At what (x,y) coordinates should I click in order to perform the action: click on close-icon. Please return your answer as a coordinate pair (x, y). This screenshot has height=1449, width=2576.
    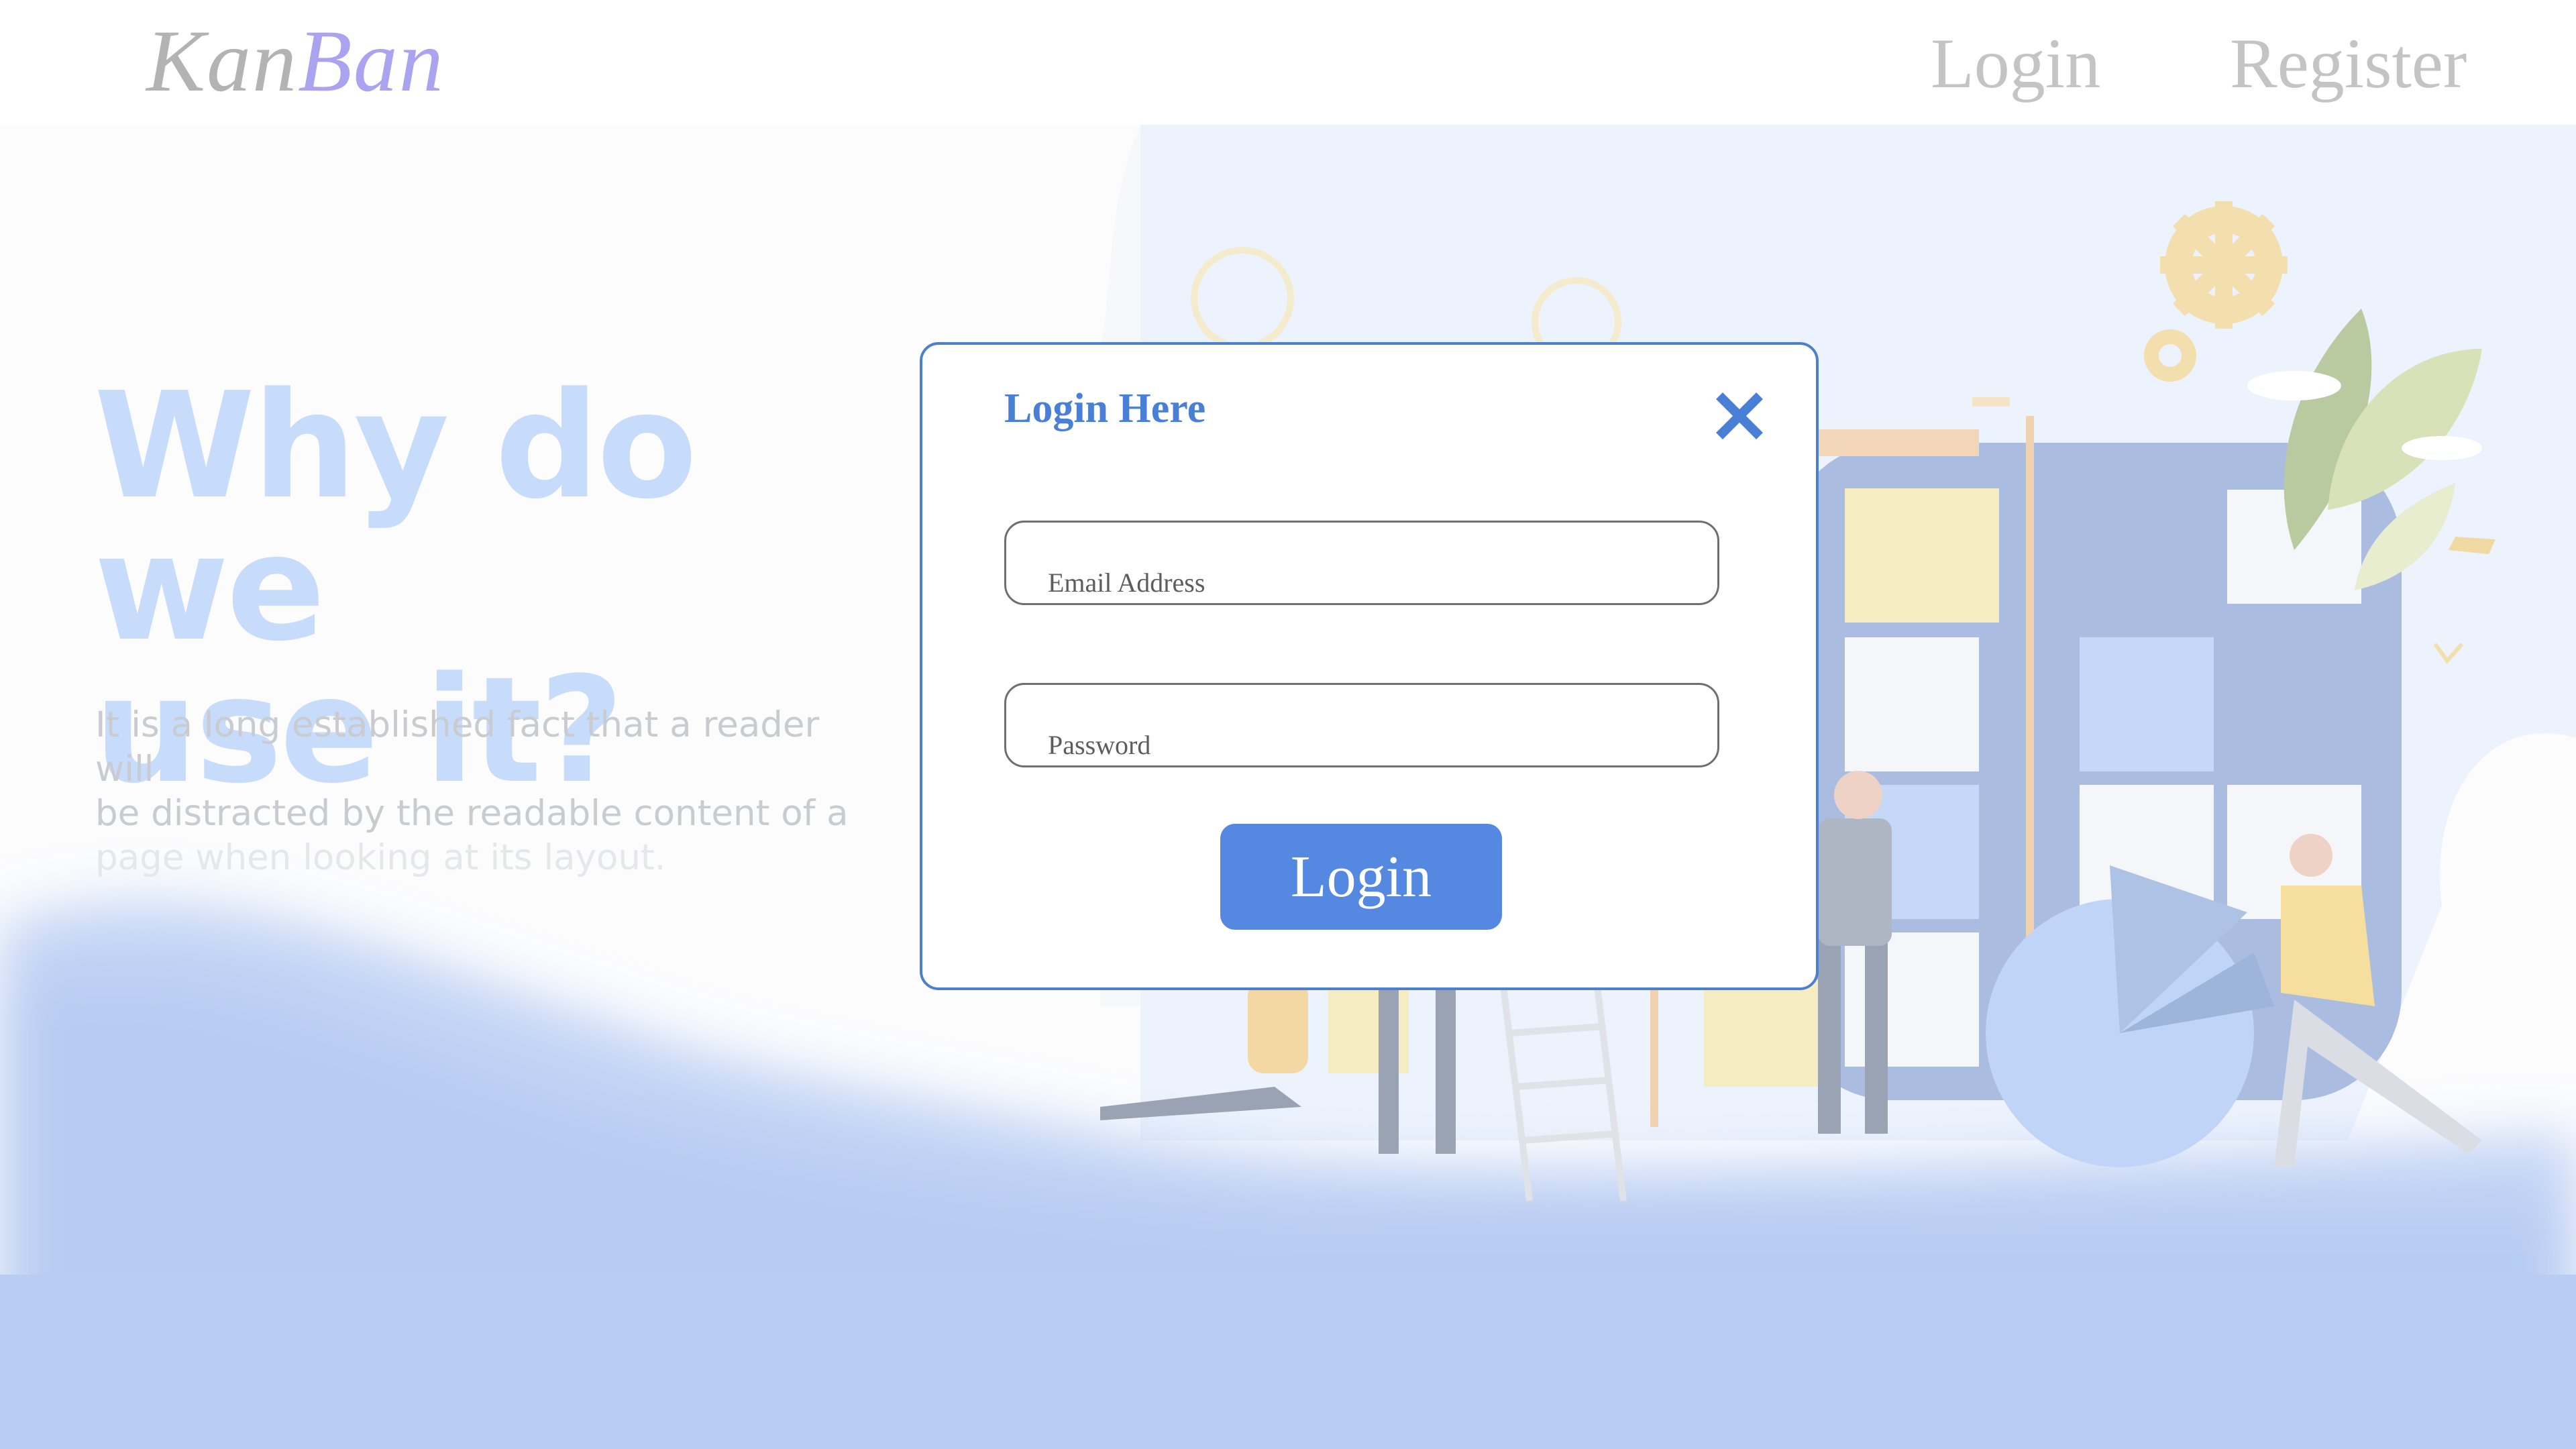
    Looking at the image, I should click on (1739, 415).